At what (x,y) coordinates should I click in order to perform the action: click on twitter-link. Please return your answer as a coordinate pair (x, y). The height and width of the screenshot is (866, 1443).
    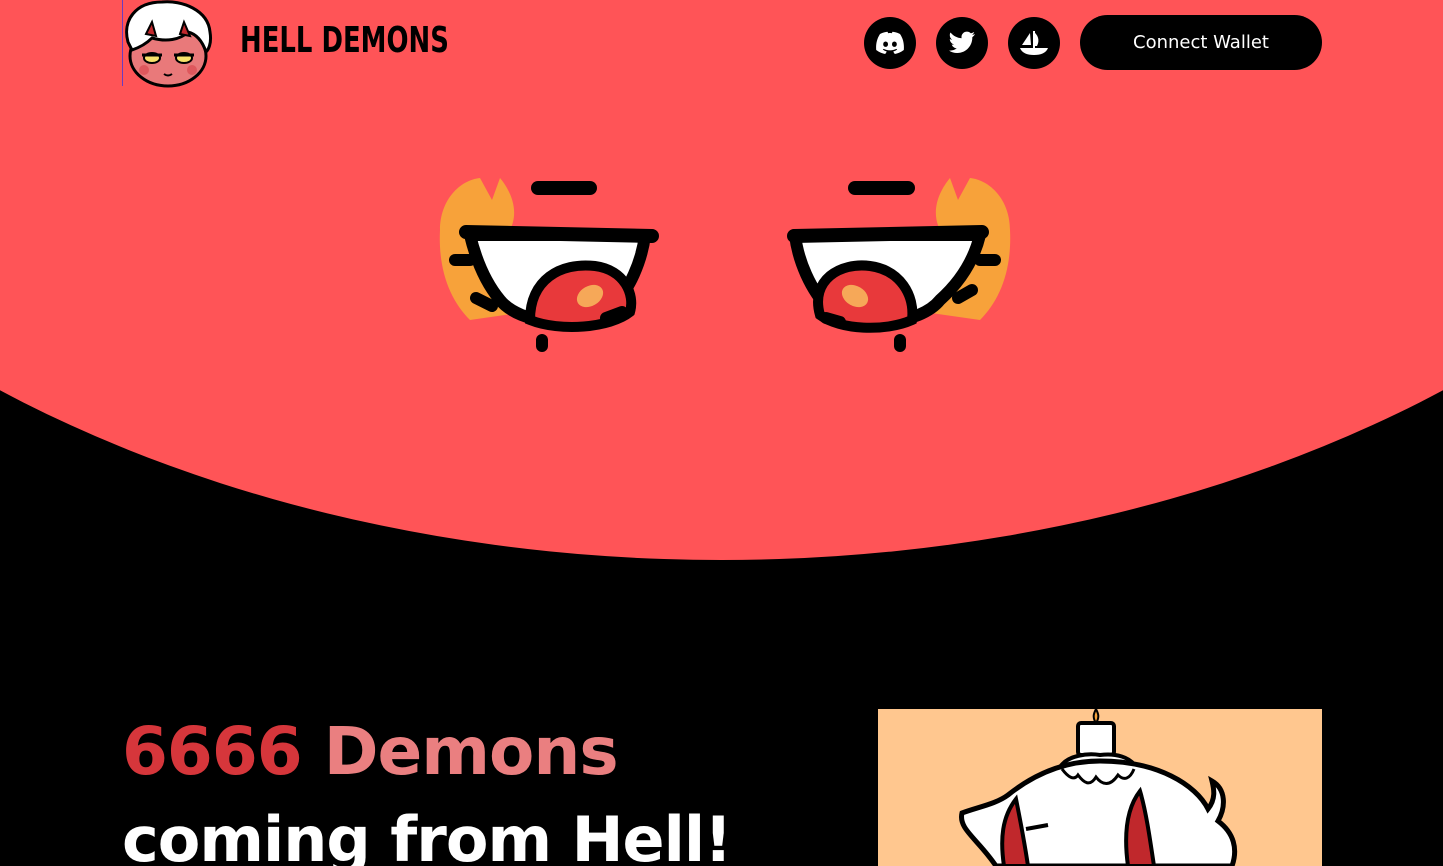
    Looking at the image, I should click on (962, 43).